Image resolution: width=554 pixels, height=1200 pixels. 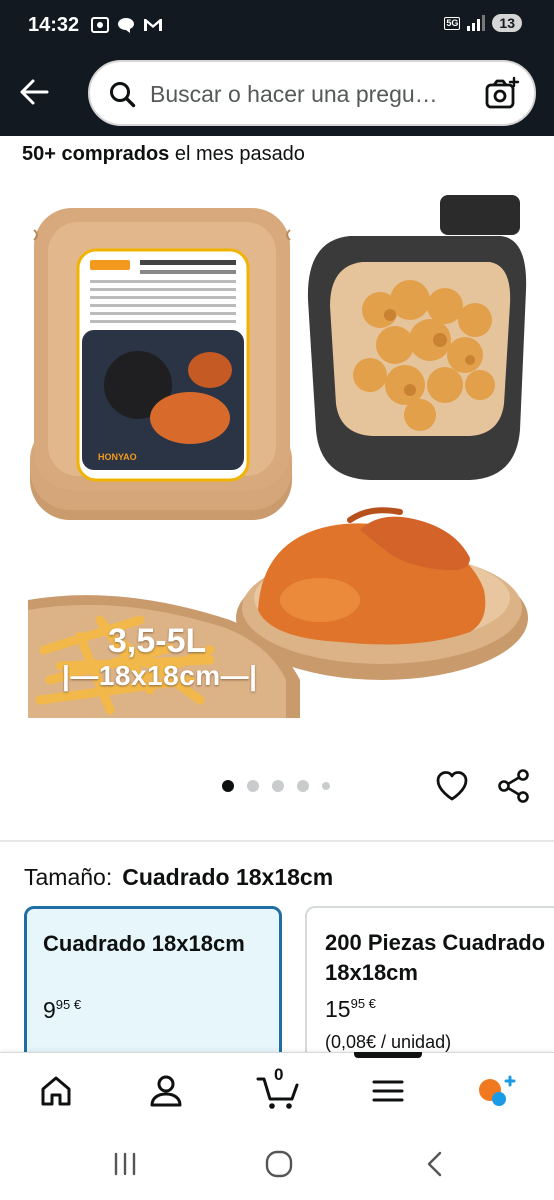 I want to click on nav-account, so click(x=166, y=1091).